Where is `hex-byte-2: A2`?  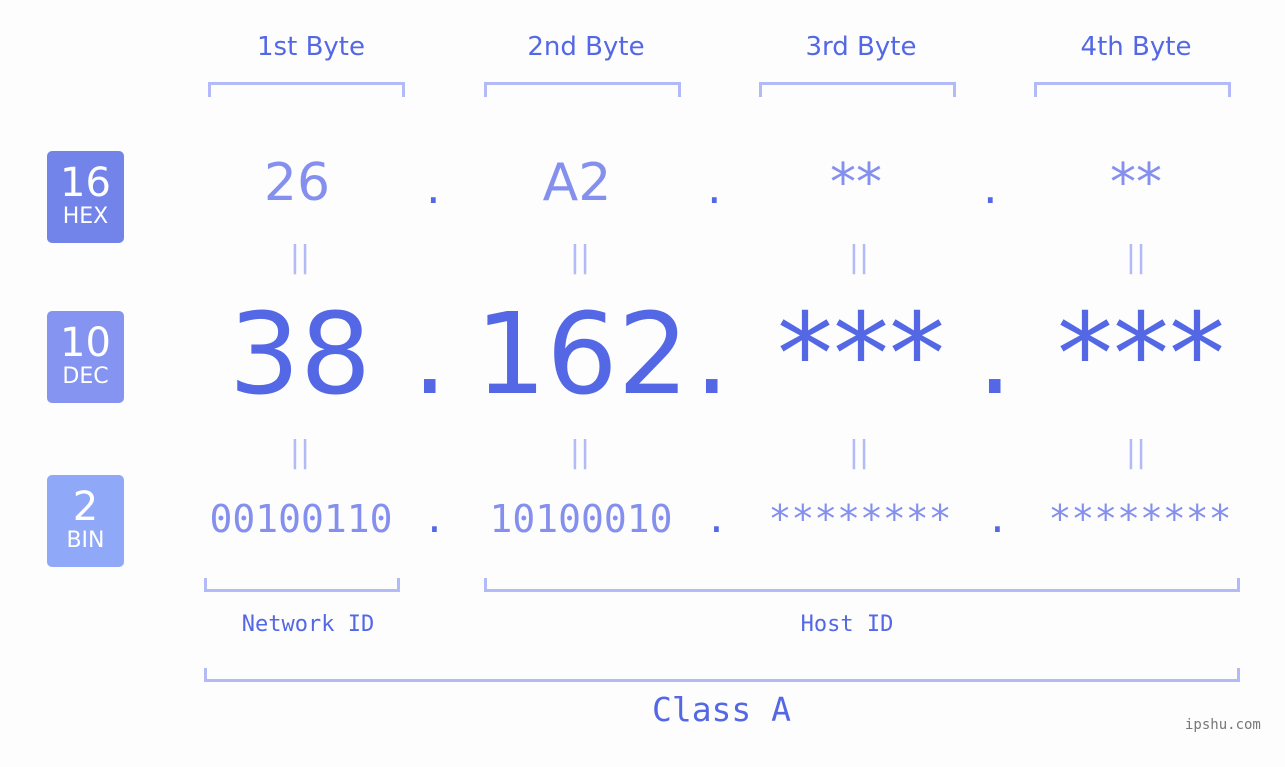
hex-byte-2: A2 is located at coordinates (577, 183).